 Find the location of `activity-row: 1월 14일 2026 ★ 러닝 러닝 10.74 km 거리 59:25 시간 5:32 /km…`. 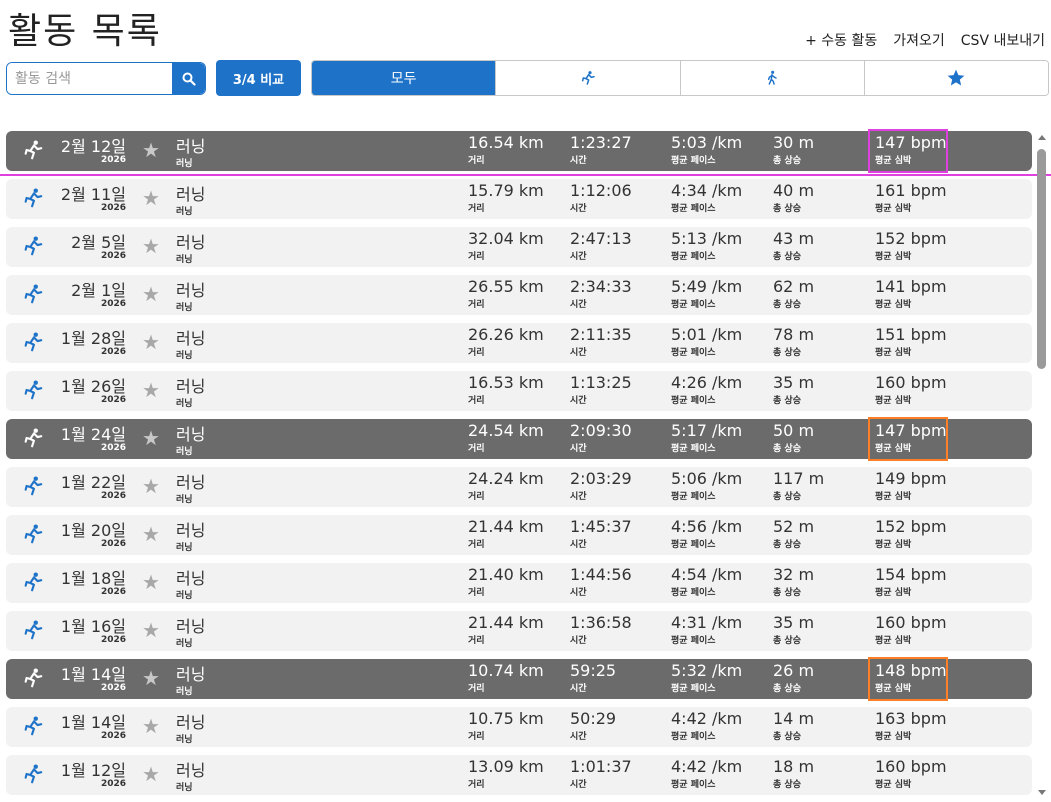

activity-row: 1월 14일 2026 ★ 러닝 러닝 10.74 km 거리 59:25 시간 5:32 /km… is located at coordinates (519, 679).